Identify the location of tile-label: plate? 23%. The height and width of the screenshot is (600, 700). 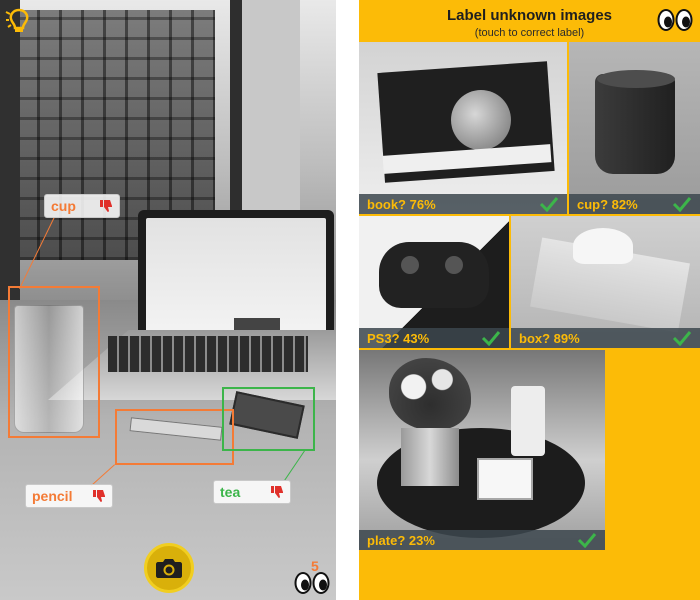
(401, 540).